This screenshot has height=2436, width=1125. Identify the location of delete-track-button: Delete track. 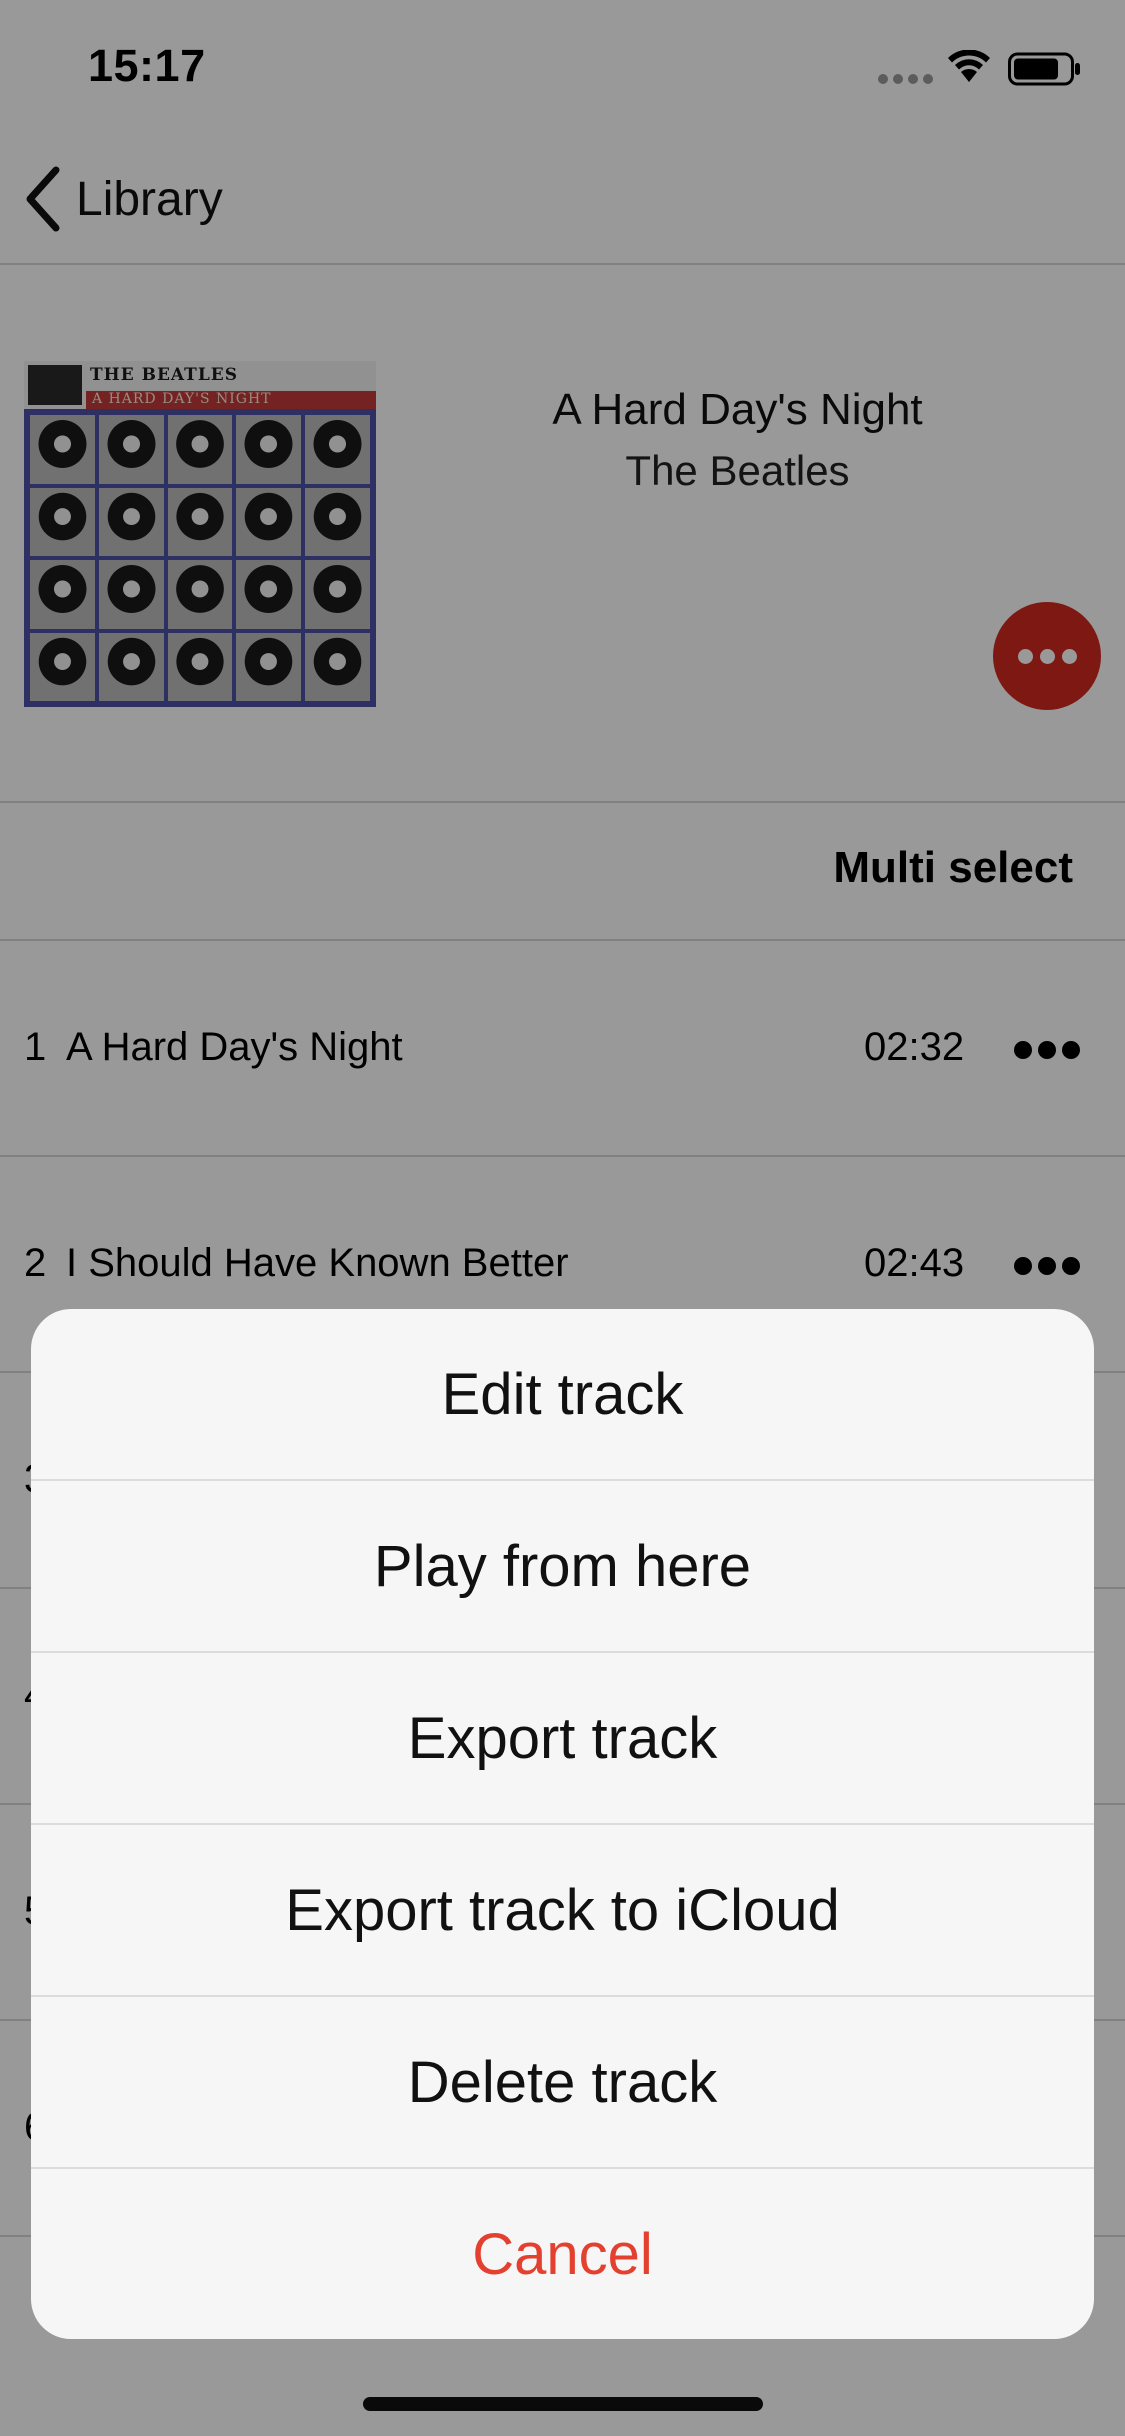
(562, 2083).